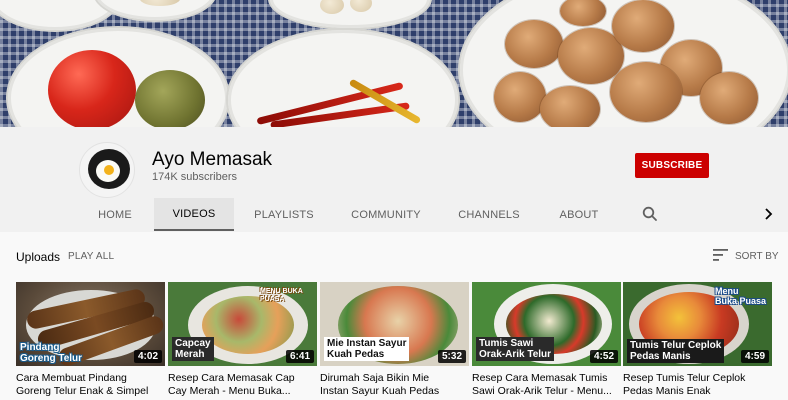  I want to click on video-title-line: Cara Membuat Pindang, so click(71, 378).